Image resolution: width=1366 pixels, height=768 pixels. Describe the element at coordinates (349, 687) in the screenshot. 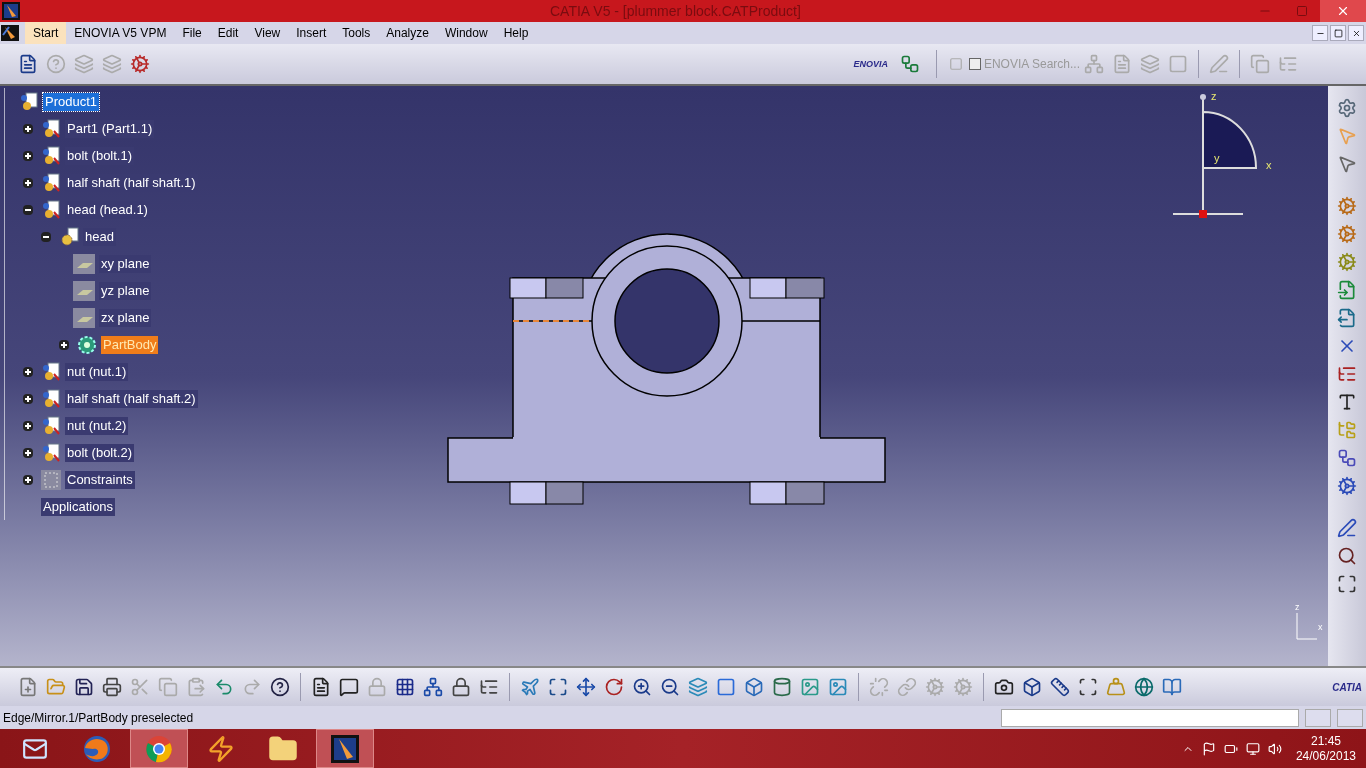

I see `speech-bubble-icon` at that location.